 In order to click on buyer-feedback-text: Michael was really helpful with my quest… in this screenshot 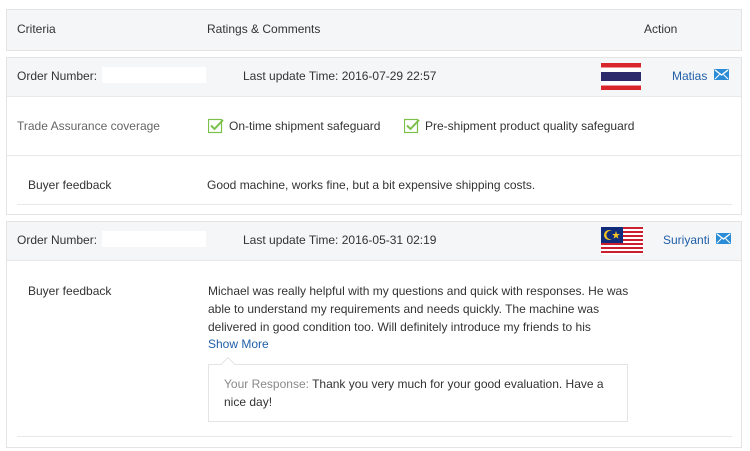, I will do `click(418, 309)`.